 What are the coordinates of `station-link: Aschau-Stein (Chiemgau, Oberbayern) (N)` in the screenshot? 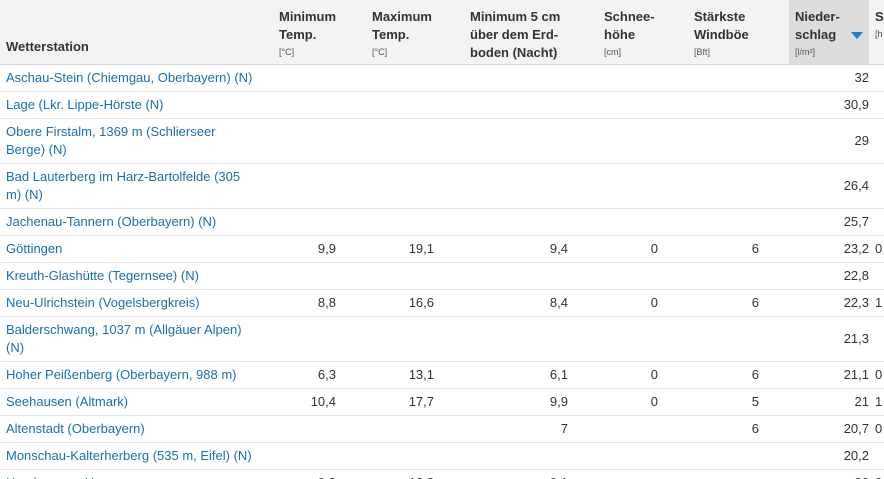 It's located at (136, 78).